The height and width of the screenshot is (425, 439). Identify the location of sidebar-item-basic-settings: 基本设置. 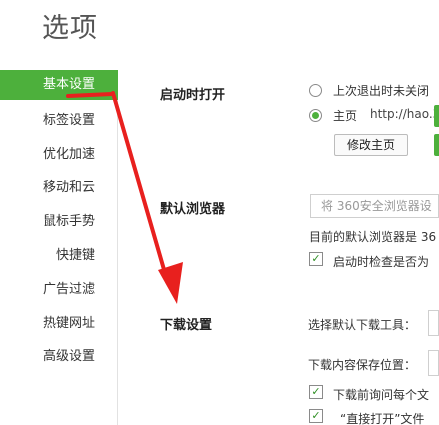
(59, 85).